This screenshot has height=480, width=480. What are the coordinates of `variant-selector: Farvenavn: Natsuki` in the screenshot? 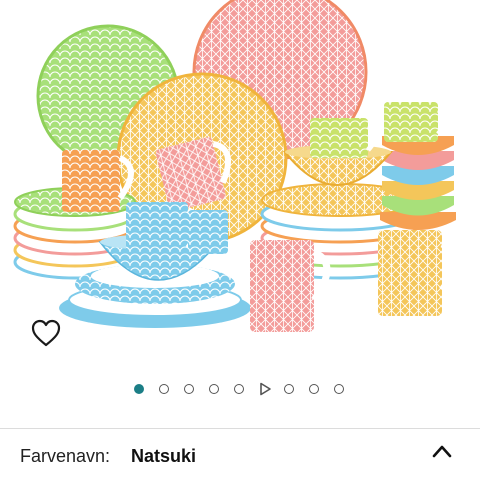 It's located at (240, 455).